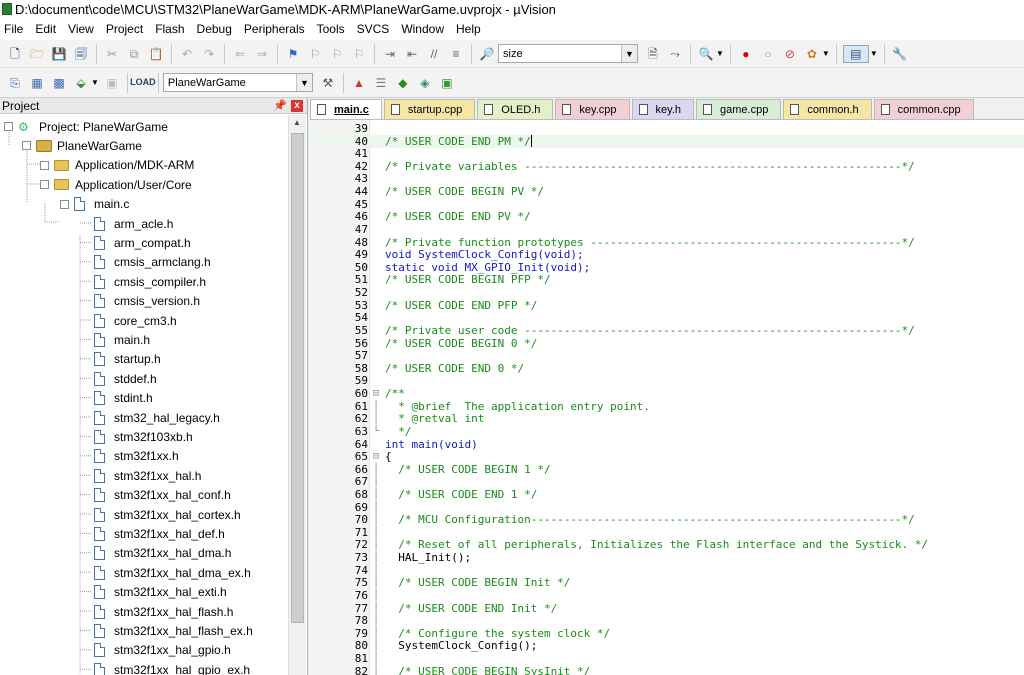  Describe the element at coordinates (147, 301) in the screenshot. I see `tree-item: cmsis_version.h` at that location.